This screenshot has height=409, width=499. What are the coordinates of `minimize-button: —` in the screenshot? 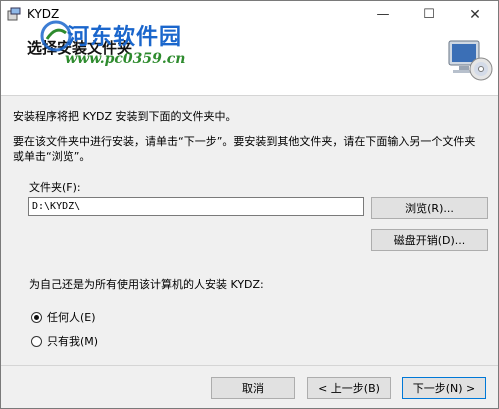 It's located at (383, 15).